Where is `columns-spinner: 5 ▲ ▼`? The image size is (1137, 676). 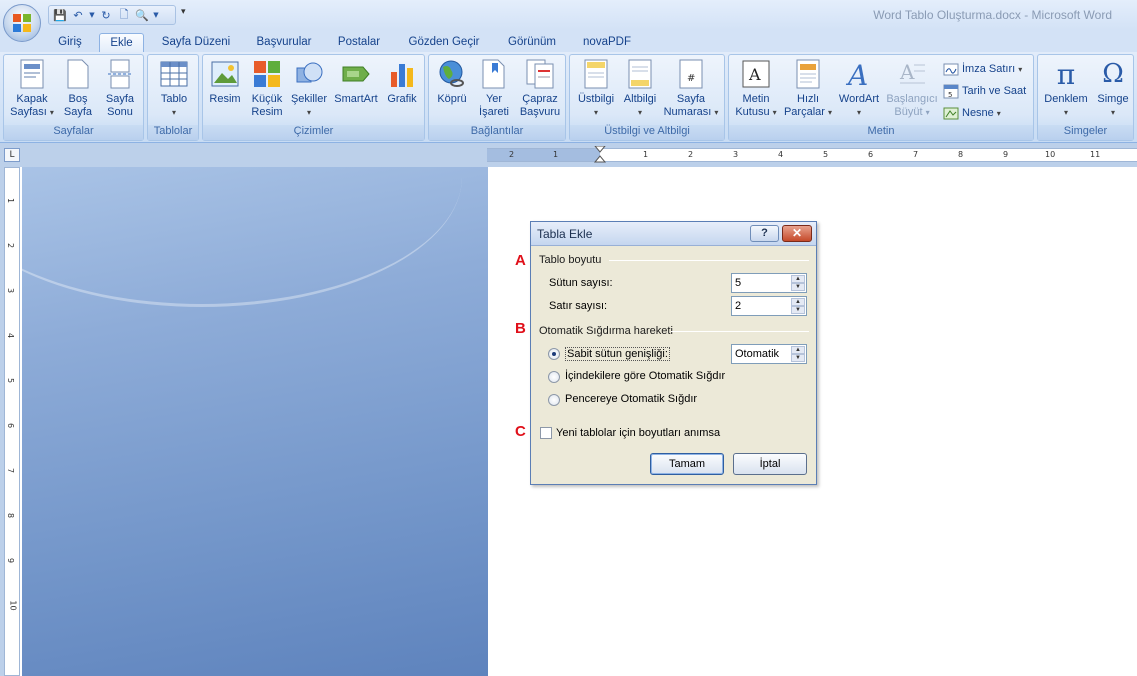
columns-spinner: 5 ▲ ▼ is located at coordinates (769, 283).